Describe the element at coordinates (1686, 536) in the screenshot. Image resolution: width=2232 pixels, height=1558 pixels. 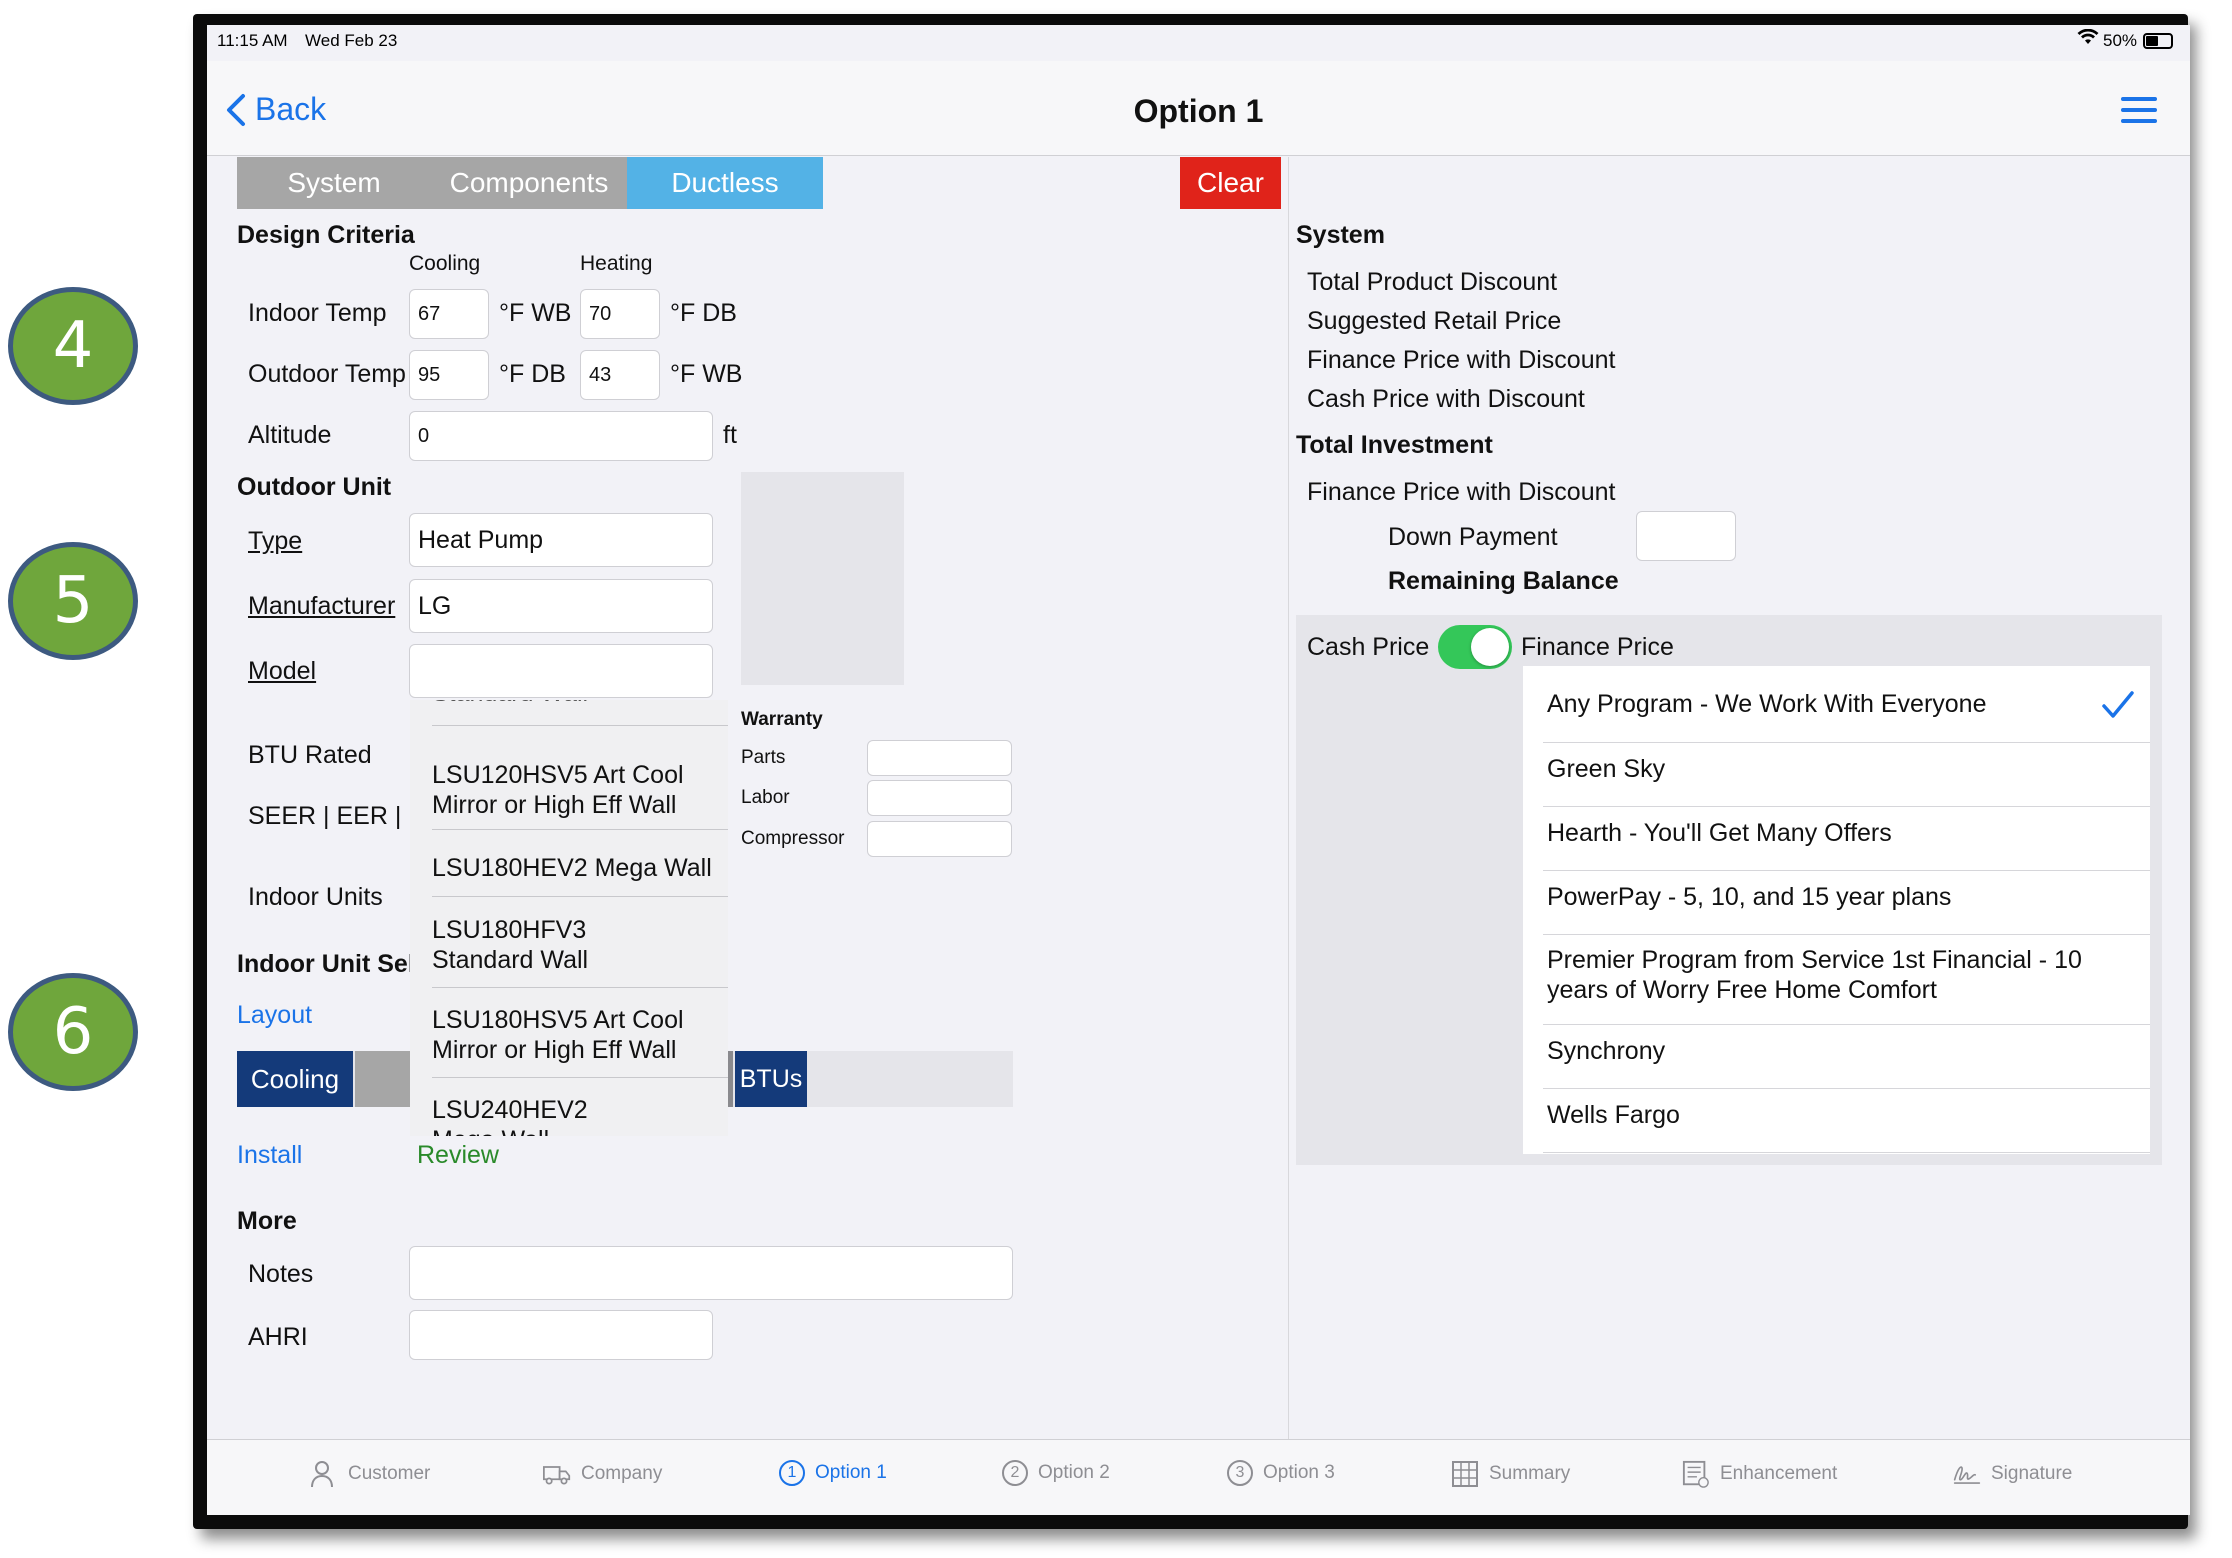
I see `down-payment-input` at that location.